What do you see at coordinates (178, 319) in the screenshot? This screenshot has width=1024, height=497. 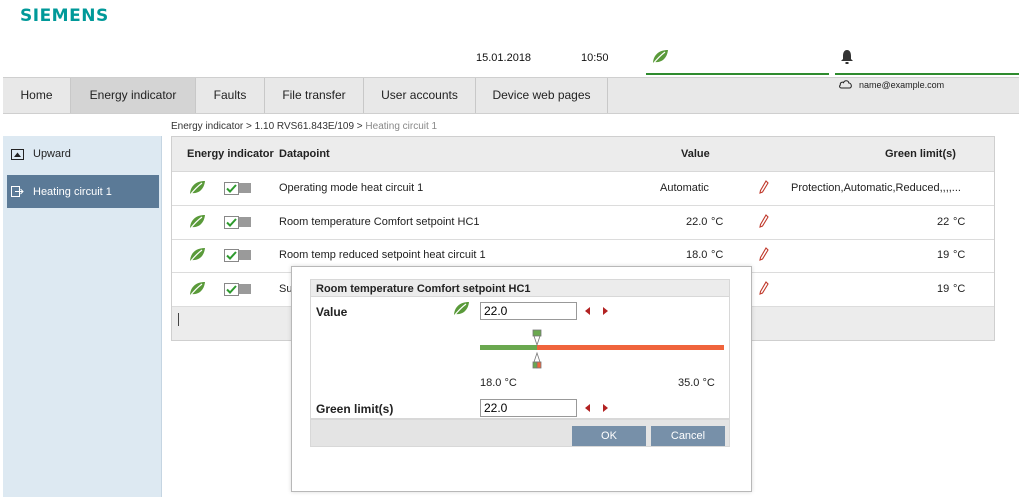 I see `text-cursor` at bounding box center [178, 319].